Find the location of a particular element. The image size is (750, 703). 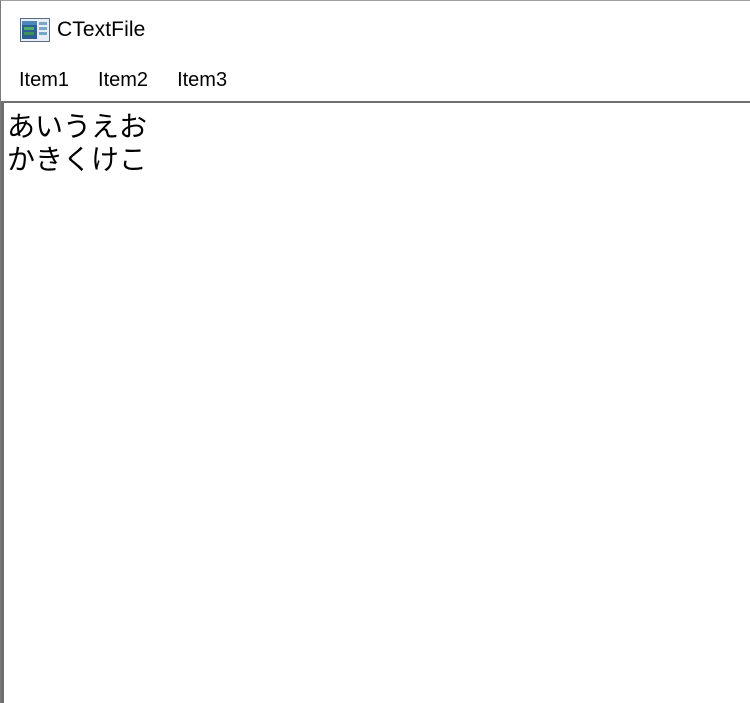

menu-item-2: Item2 is located at coordinates (123, 80).